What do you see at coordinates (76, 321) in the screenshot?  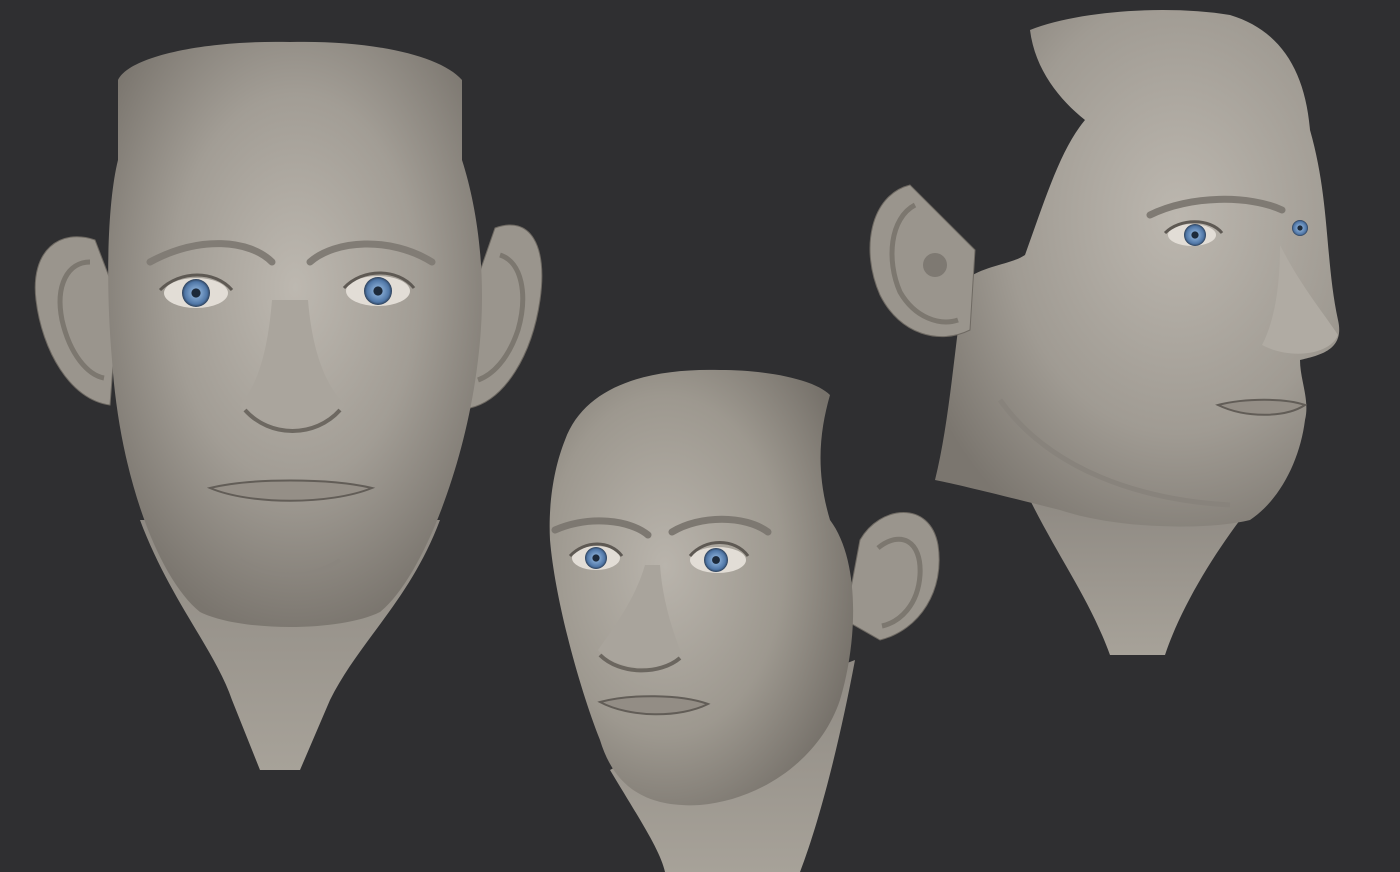 I see `ear-left` at bounding box center [76, 321].